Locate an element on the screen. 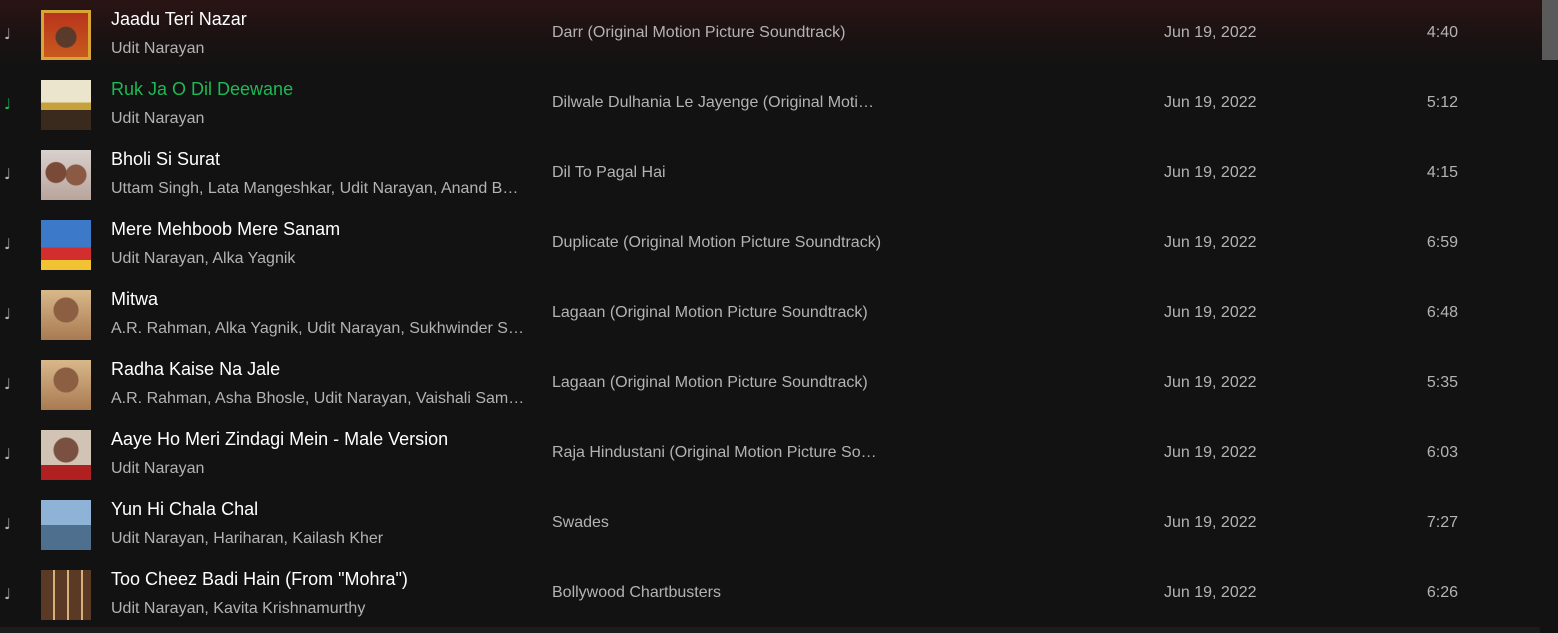 Image resolution: width=1558 pixels, height=633 pixels. bottom-divider is located at coordinates (770, 630).